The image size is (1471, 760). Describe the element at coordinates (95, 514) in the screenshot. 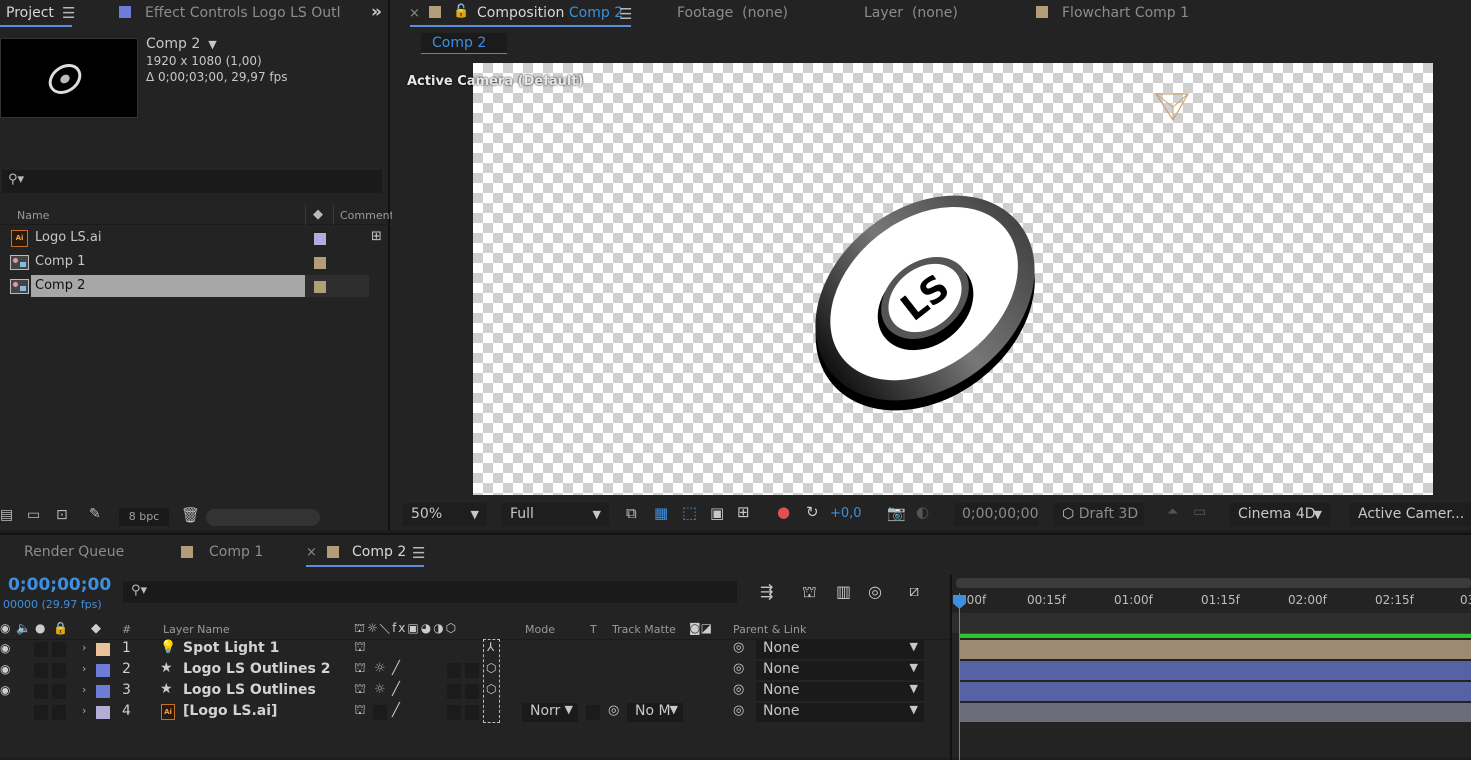

I see `adjust-settings-icon: ✎` at that location.